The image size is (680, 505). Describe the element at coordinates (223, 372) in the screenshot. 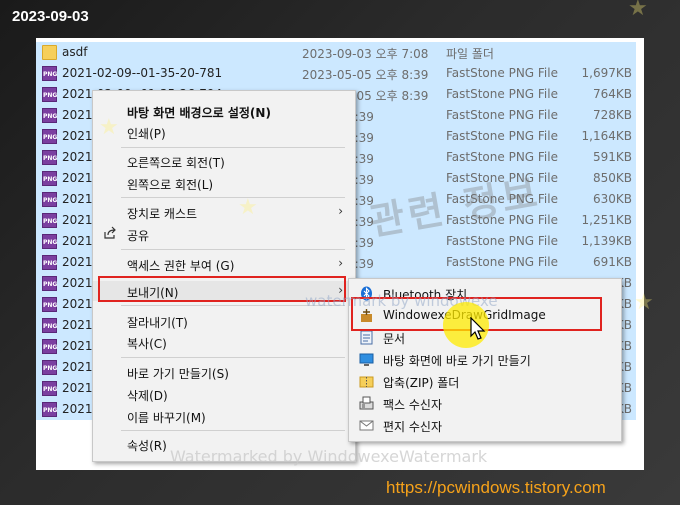

I see `menu-item-create-shortcut: 바로 가기 만들기(S)` at that location.